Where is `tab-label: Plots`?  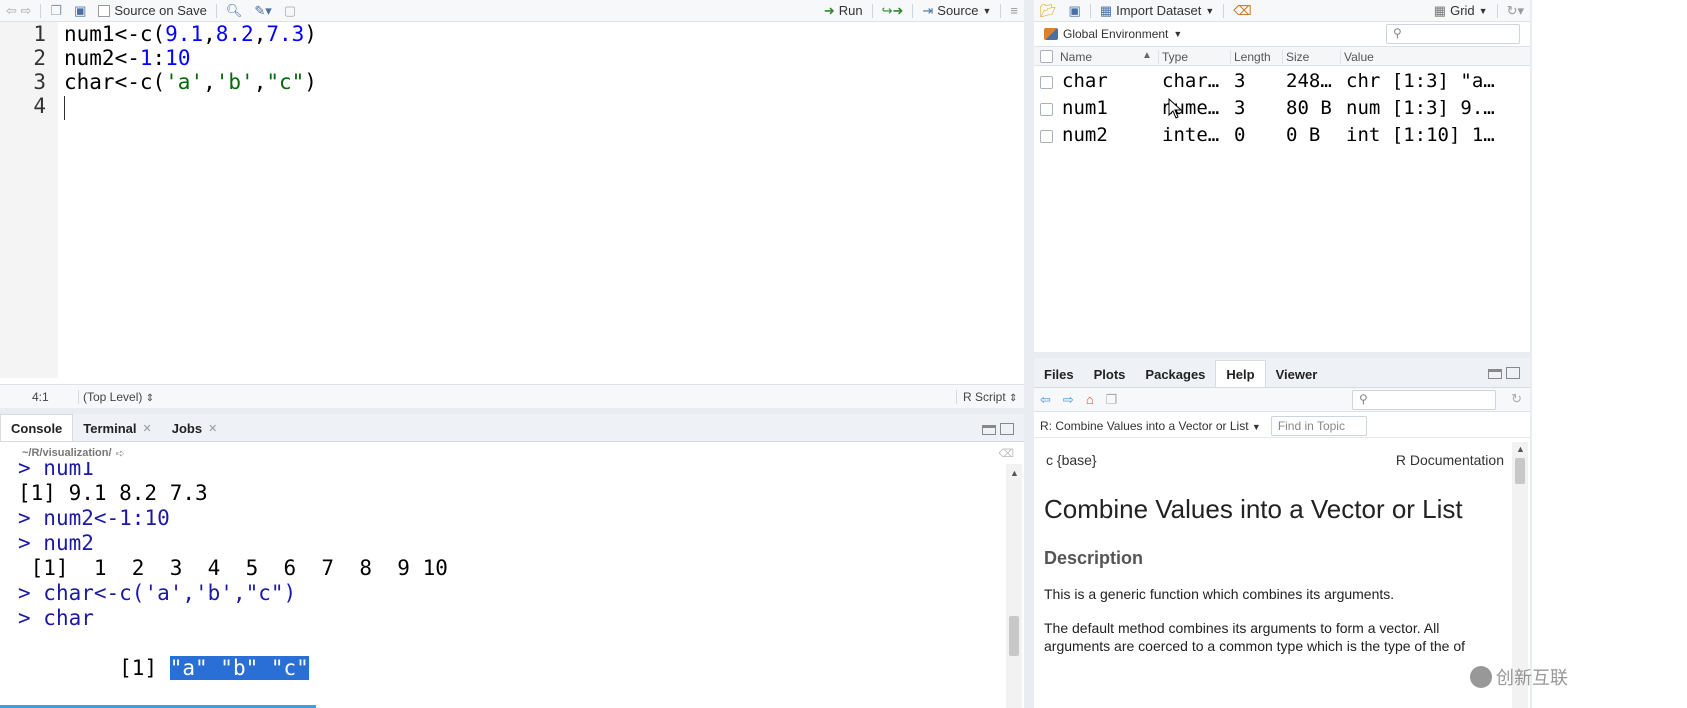 tab-label: Plots is located at coordinates (1109, 374).